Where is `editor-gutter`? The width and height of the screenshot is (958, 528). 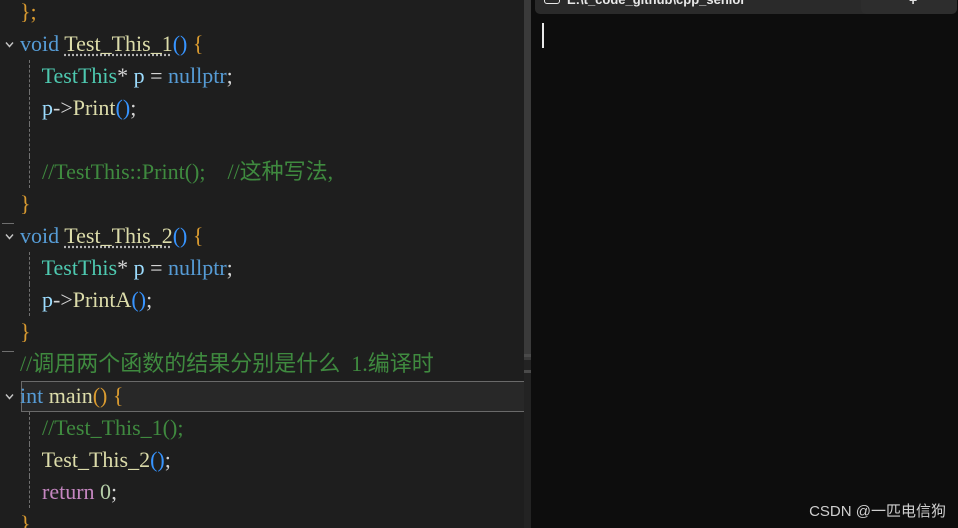
editor-gutter is located at coordinates (10, 264).